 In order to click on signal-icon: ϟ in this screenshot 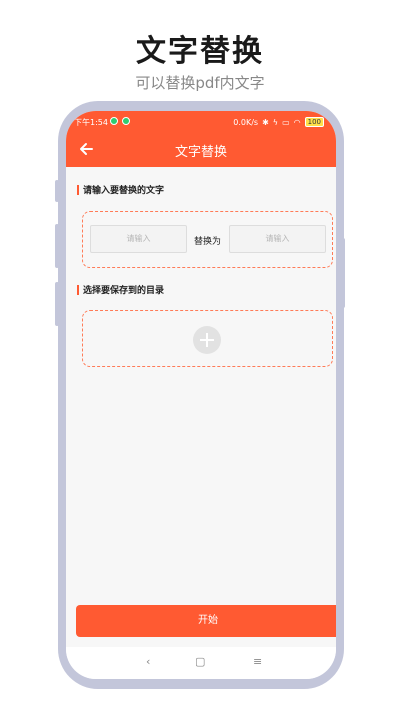, I will do `click(275, 122)`.